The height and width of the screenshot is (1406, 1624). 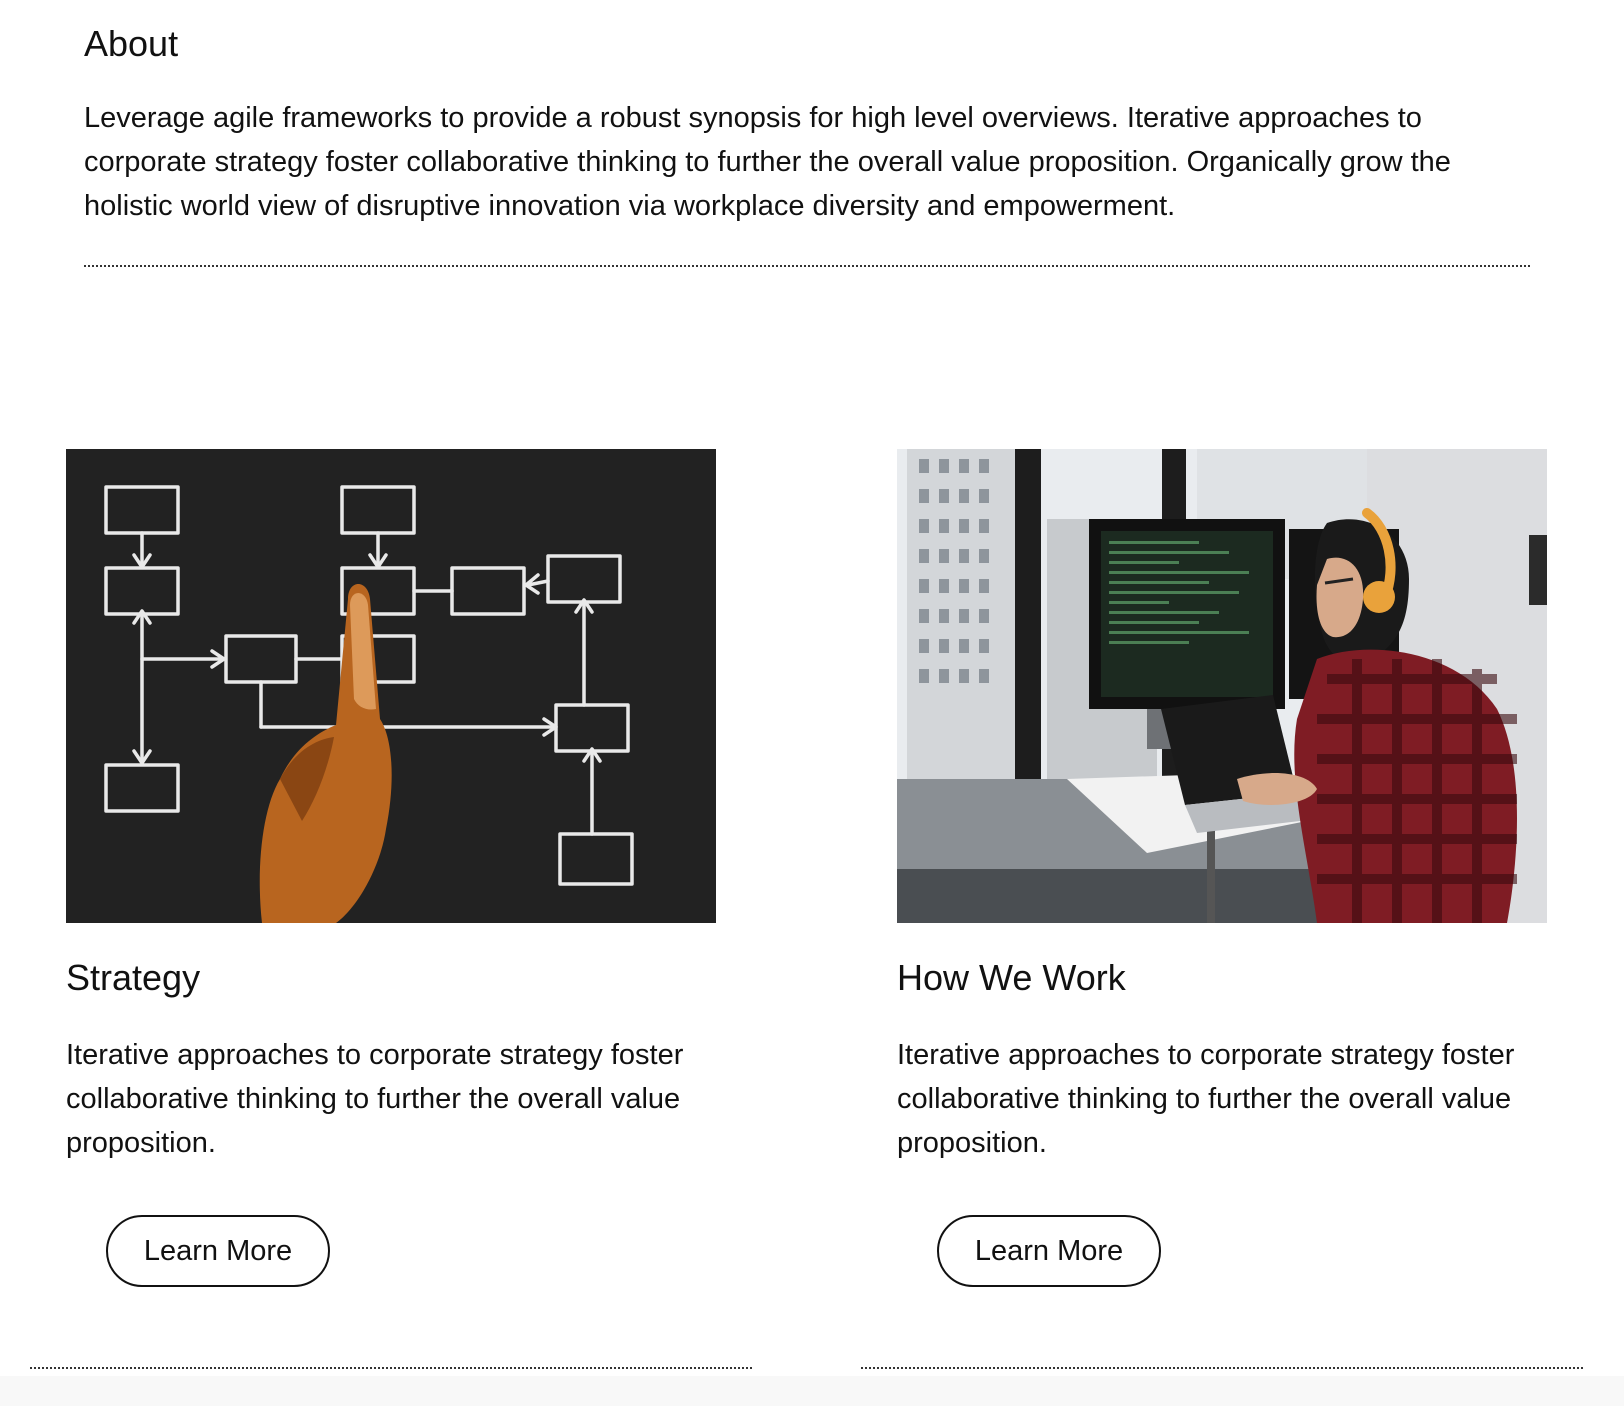 What do you see at coordinates (391, 1368) in the screenshot?
I see `strategy-card-divider` at bounding box center [391, 1368].